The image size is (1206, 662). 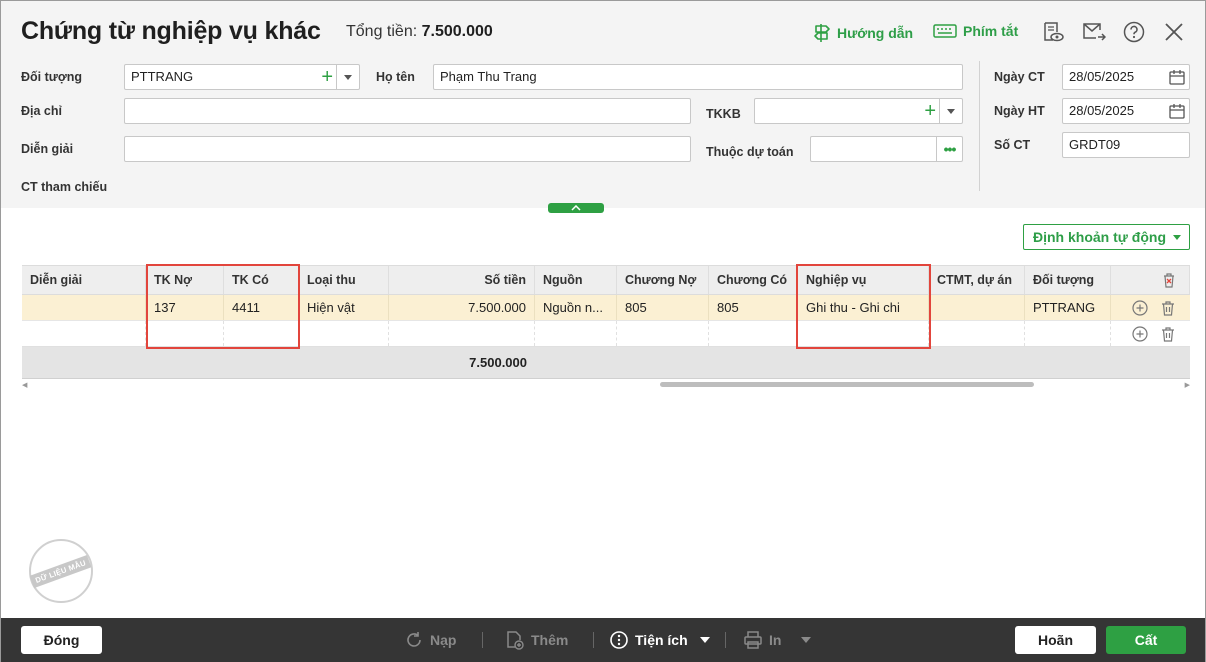 I want to click on col-chuong-co: Chương Có, so click(x=753, y=280).